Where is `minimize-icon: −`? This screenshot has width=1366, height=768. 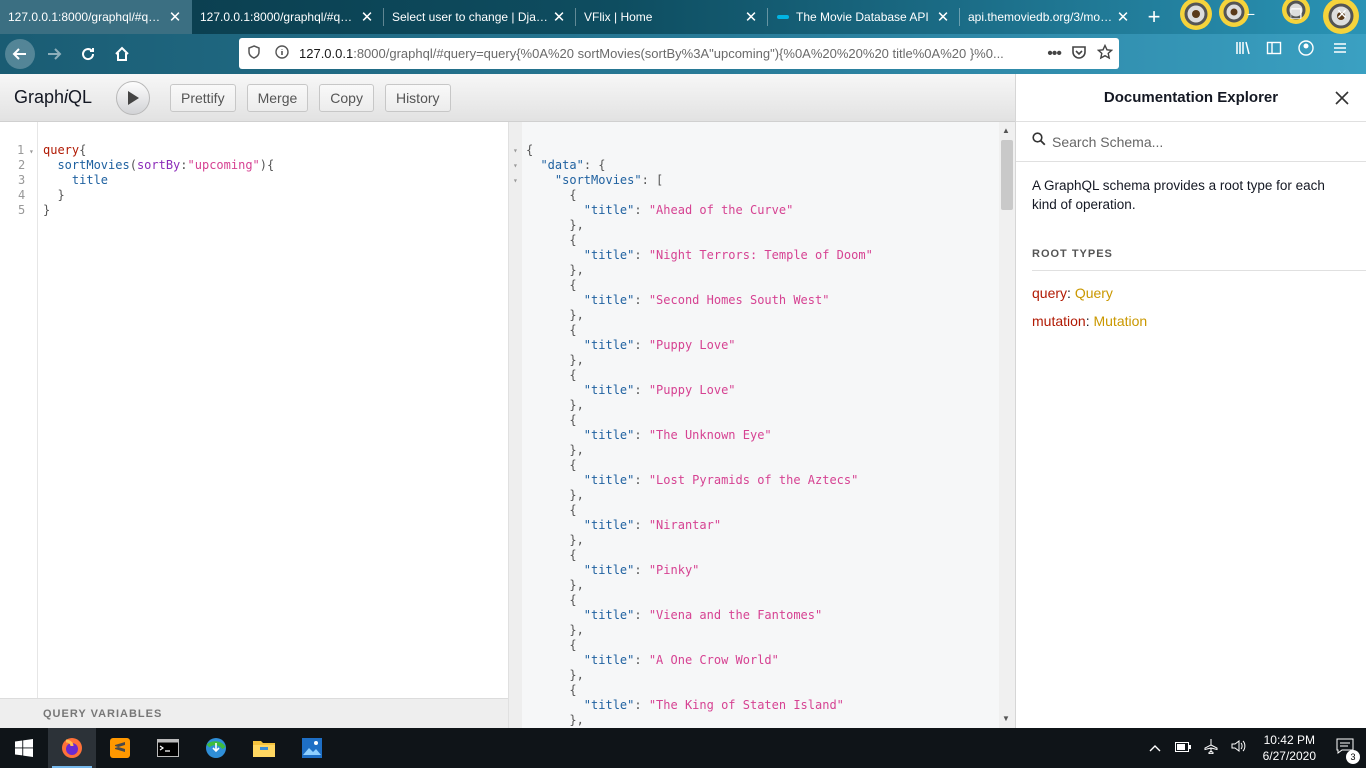
minimize-icon: − is located at coordinates (1251, 14).